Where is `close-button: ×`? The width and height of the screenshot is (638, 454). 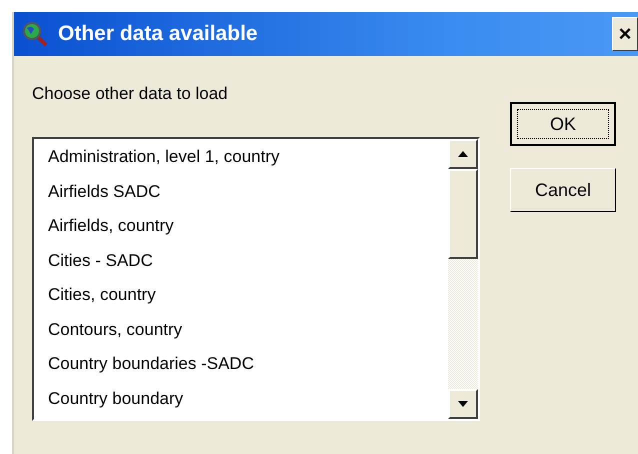 close-button: × is located at coordinates (625, 34).